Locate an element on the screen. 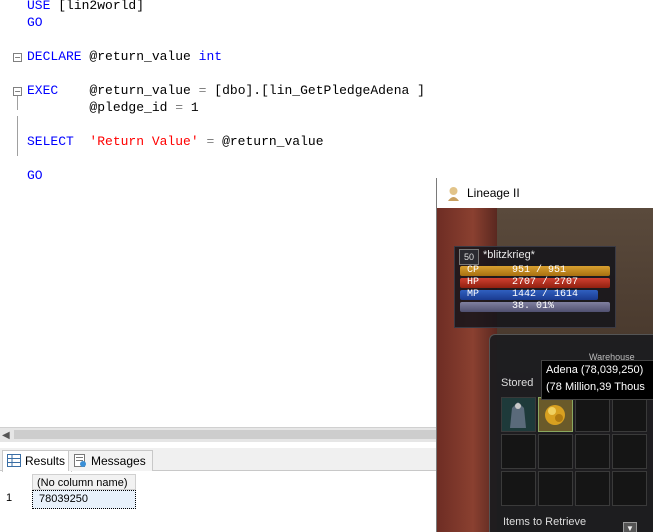  horizontal-scrollbar: ◀ is located at coordinates (220, 434).